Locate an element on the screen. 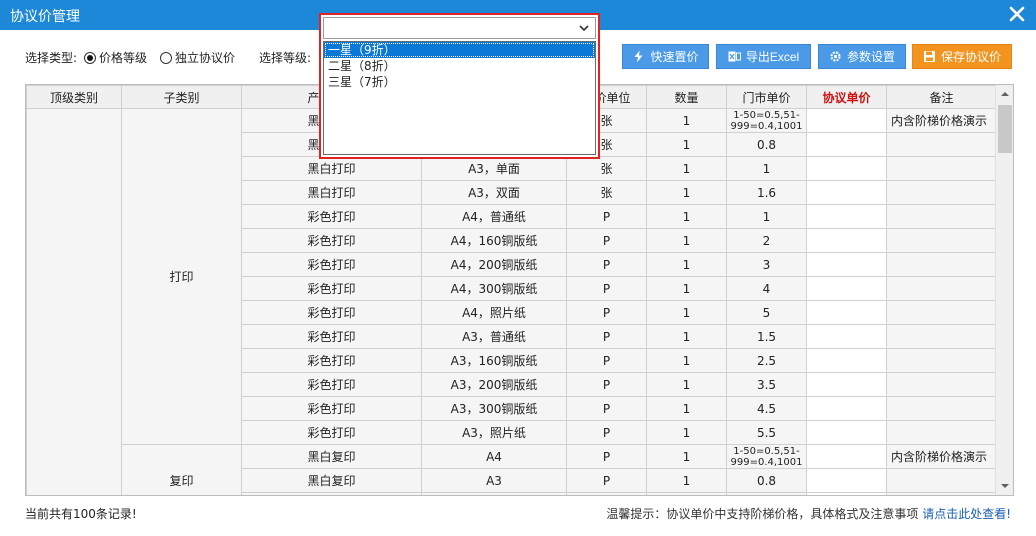  col-note: 备注 is located at coordinates (941, 97).